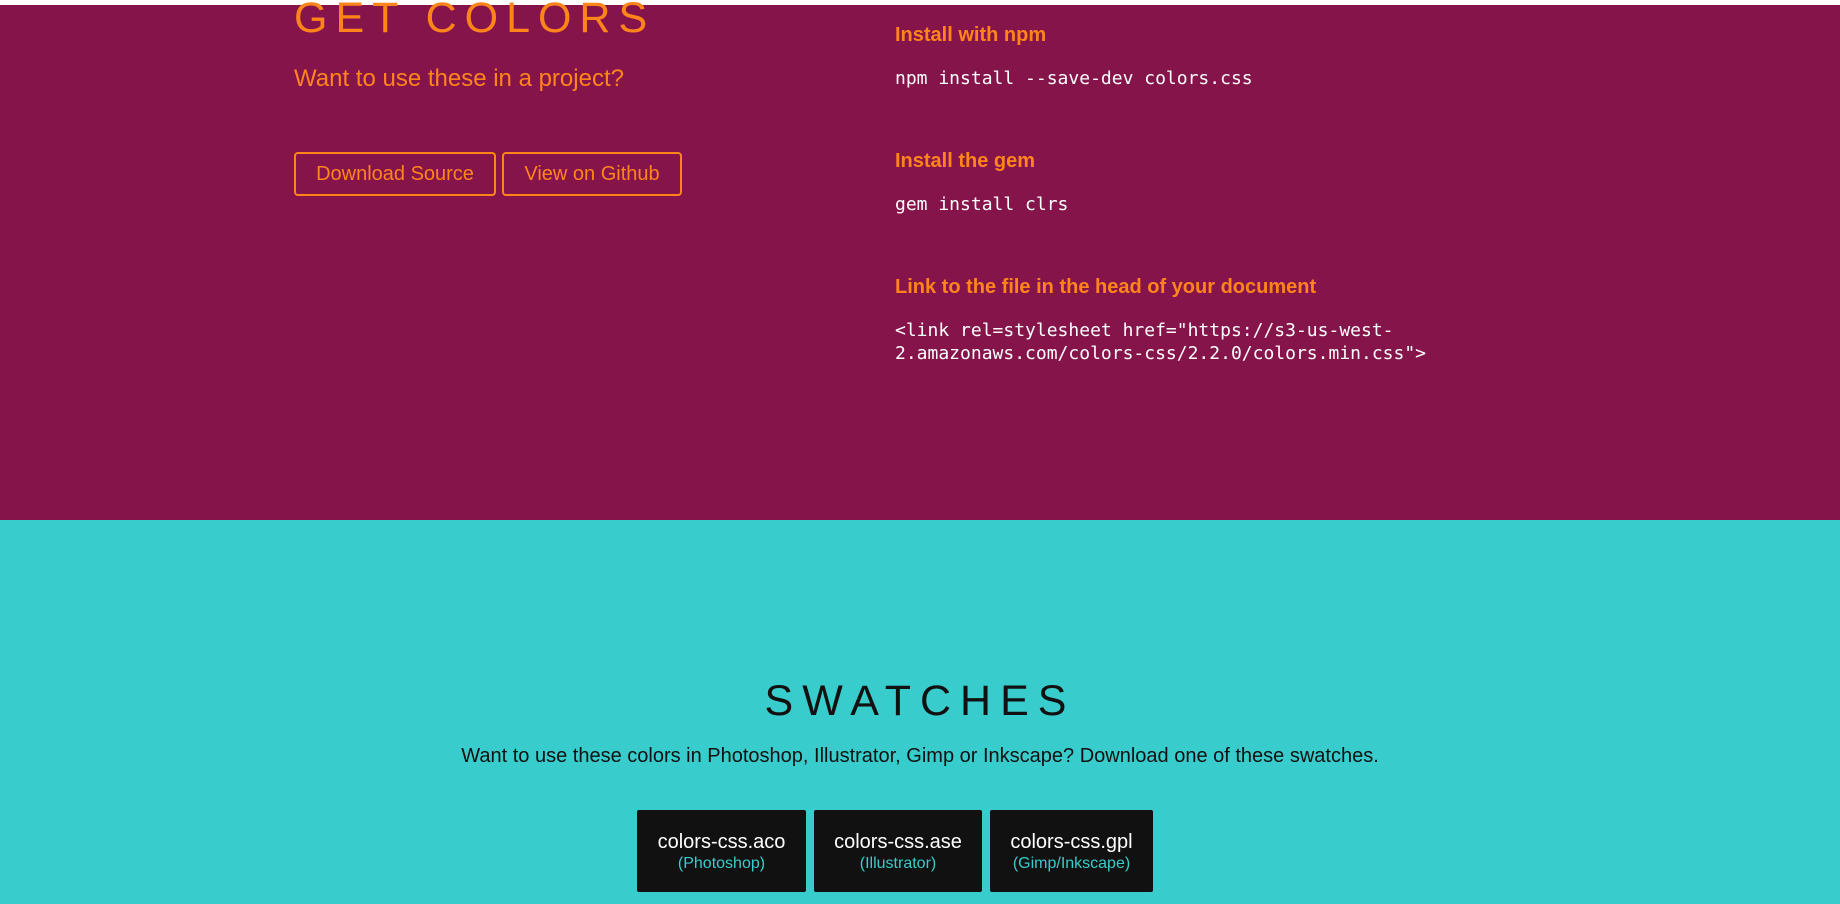  I want to click on swatch-aco-filename: colors-css.aco, so click(721, 841).